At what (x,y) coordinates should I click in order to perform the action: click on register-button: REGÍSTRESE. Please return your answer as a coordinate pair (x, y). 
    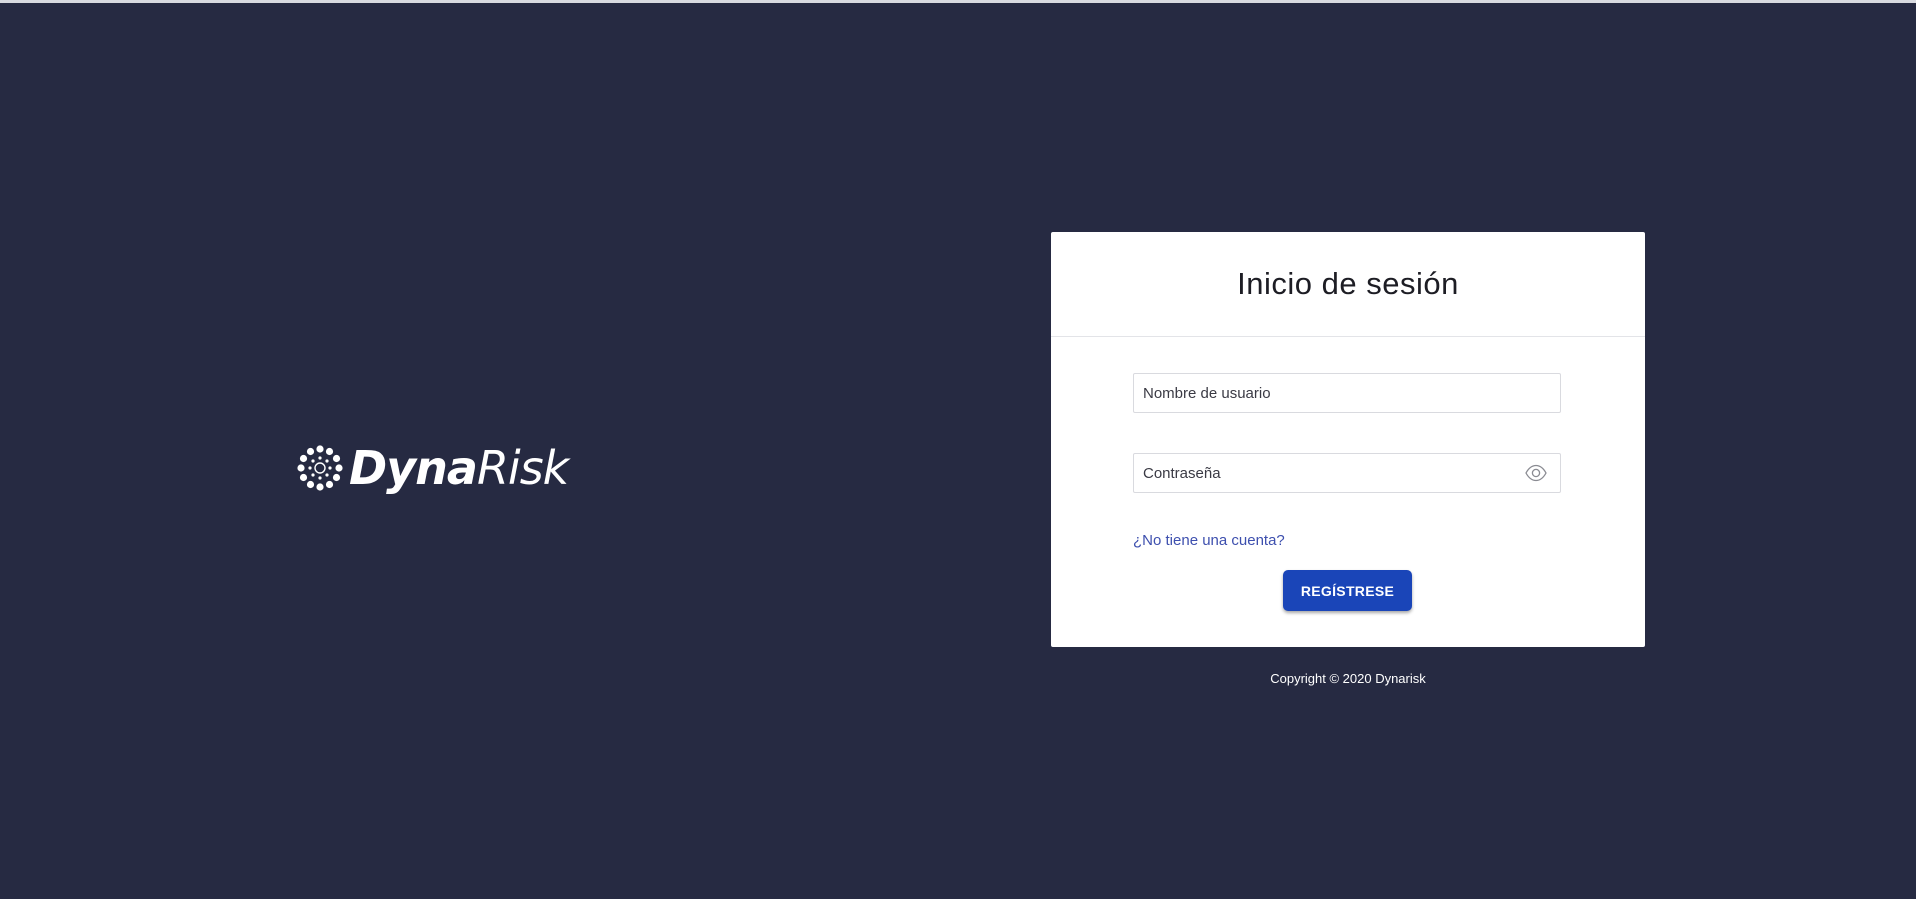
    Looking at the image, I should click on (1347, 590).